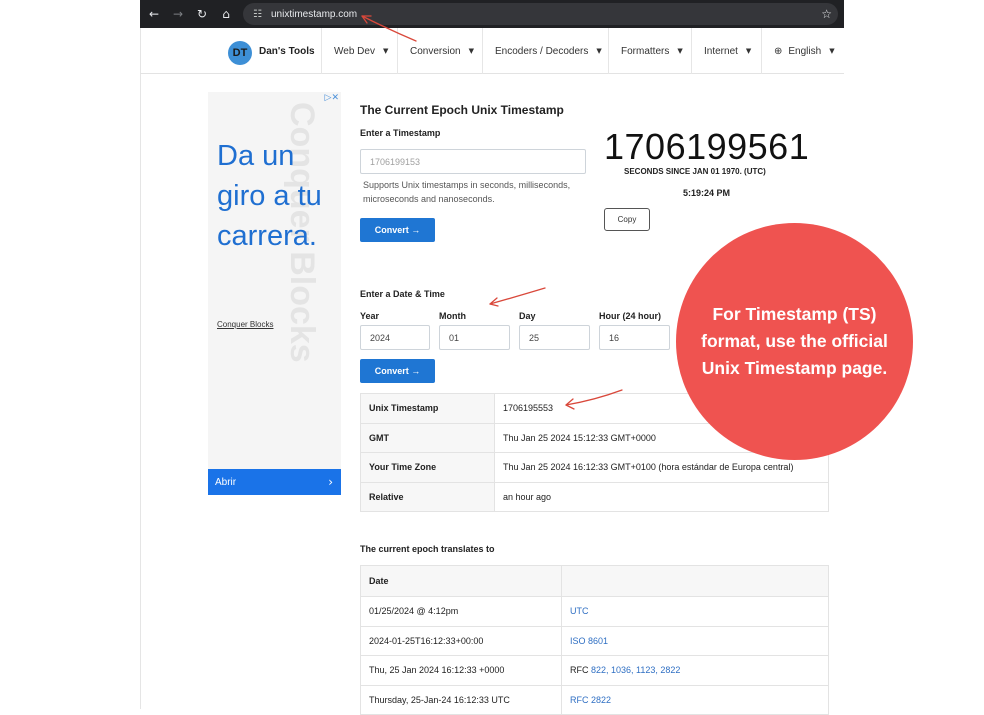 This screenshot has height=715, width=984. Describe the element at coordinates (452, 316) in the screenshot. I see `month-label: Month` at that location.